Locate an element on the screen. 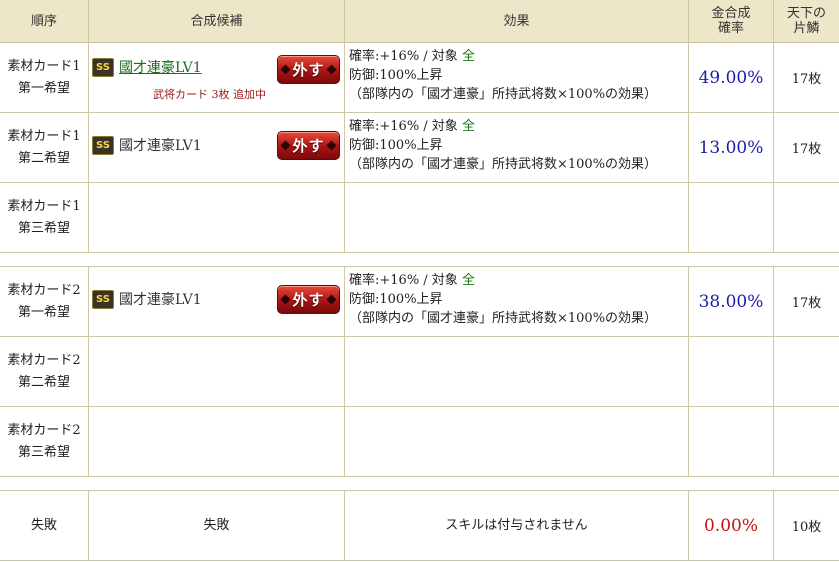 Image resolution: width=839 pixels, height=562 pixels. failure-order: 失敗 is located at coordinates (43, 525).